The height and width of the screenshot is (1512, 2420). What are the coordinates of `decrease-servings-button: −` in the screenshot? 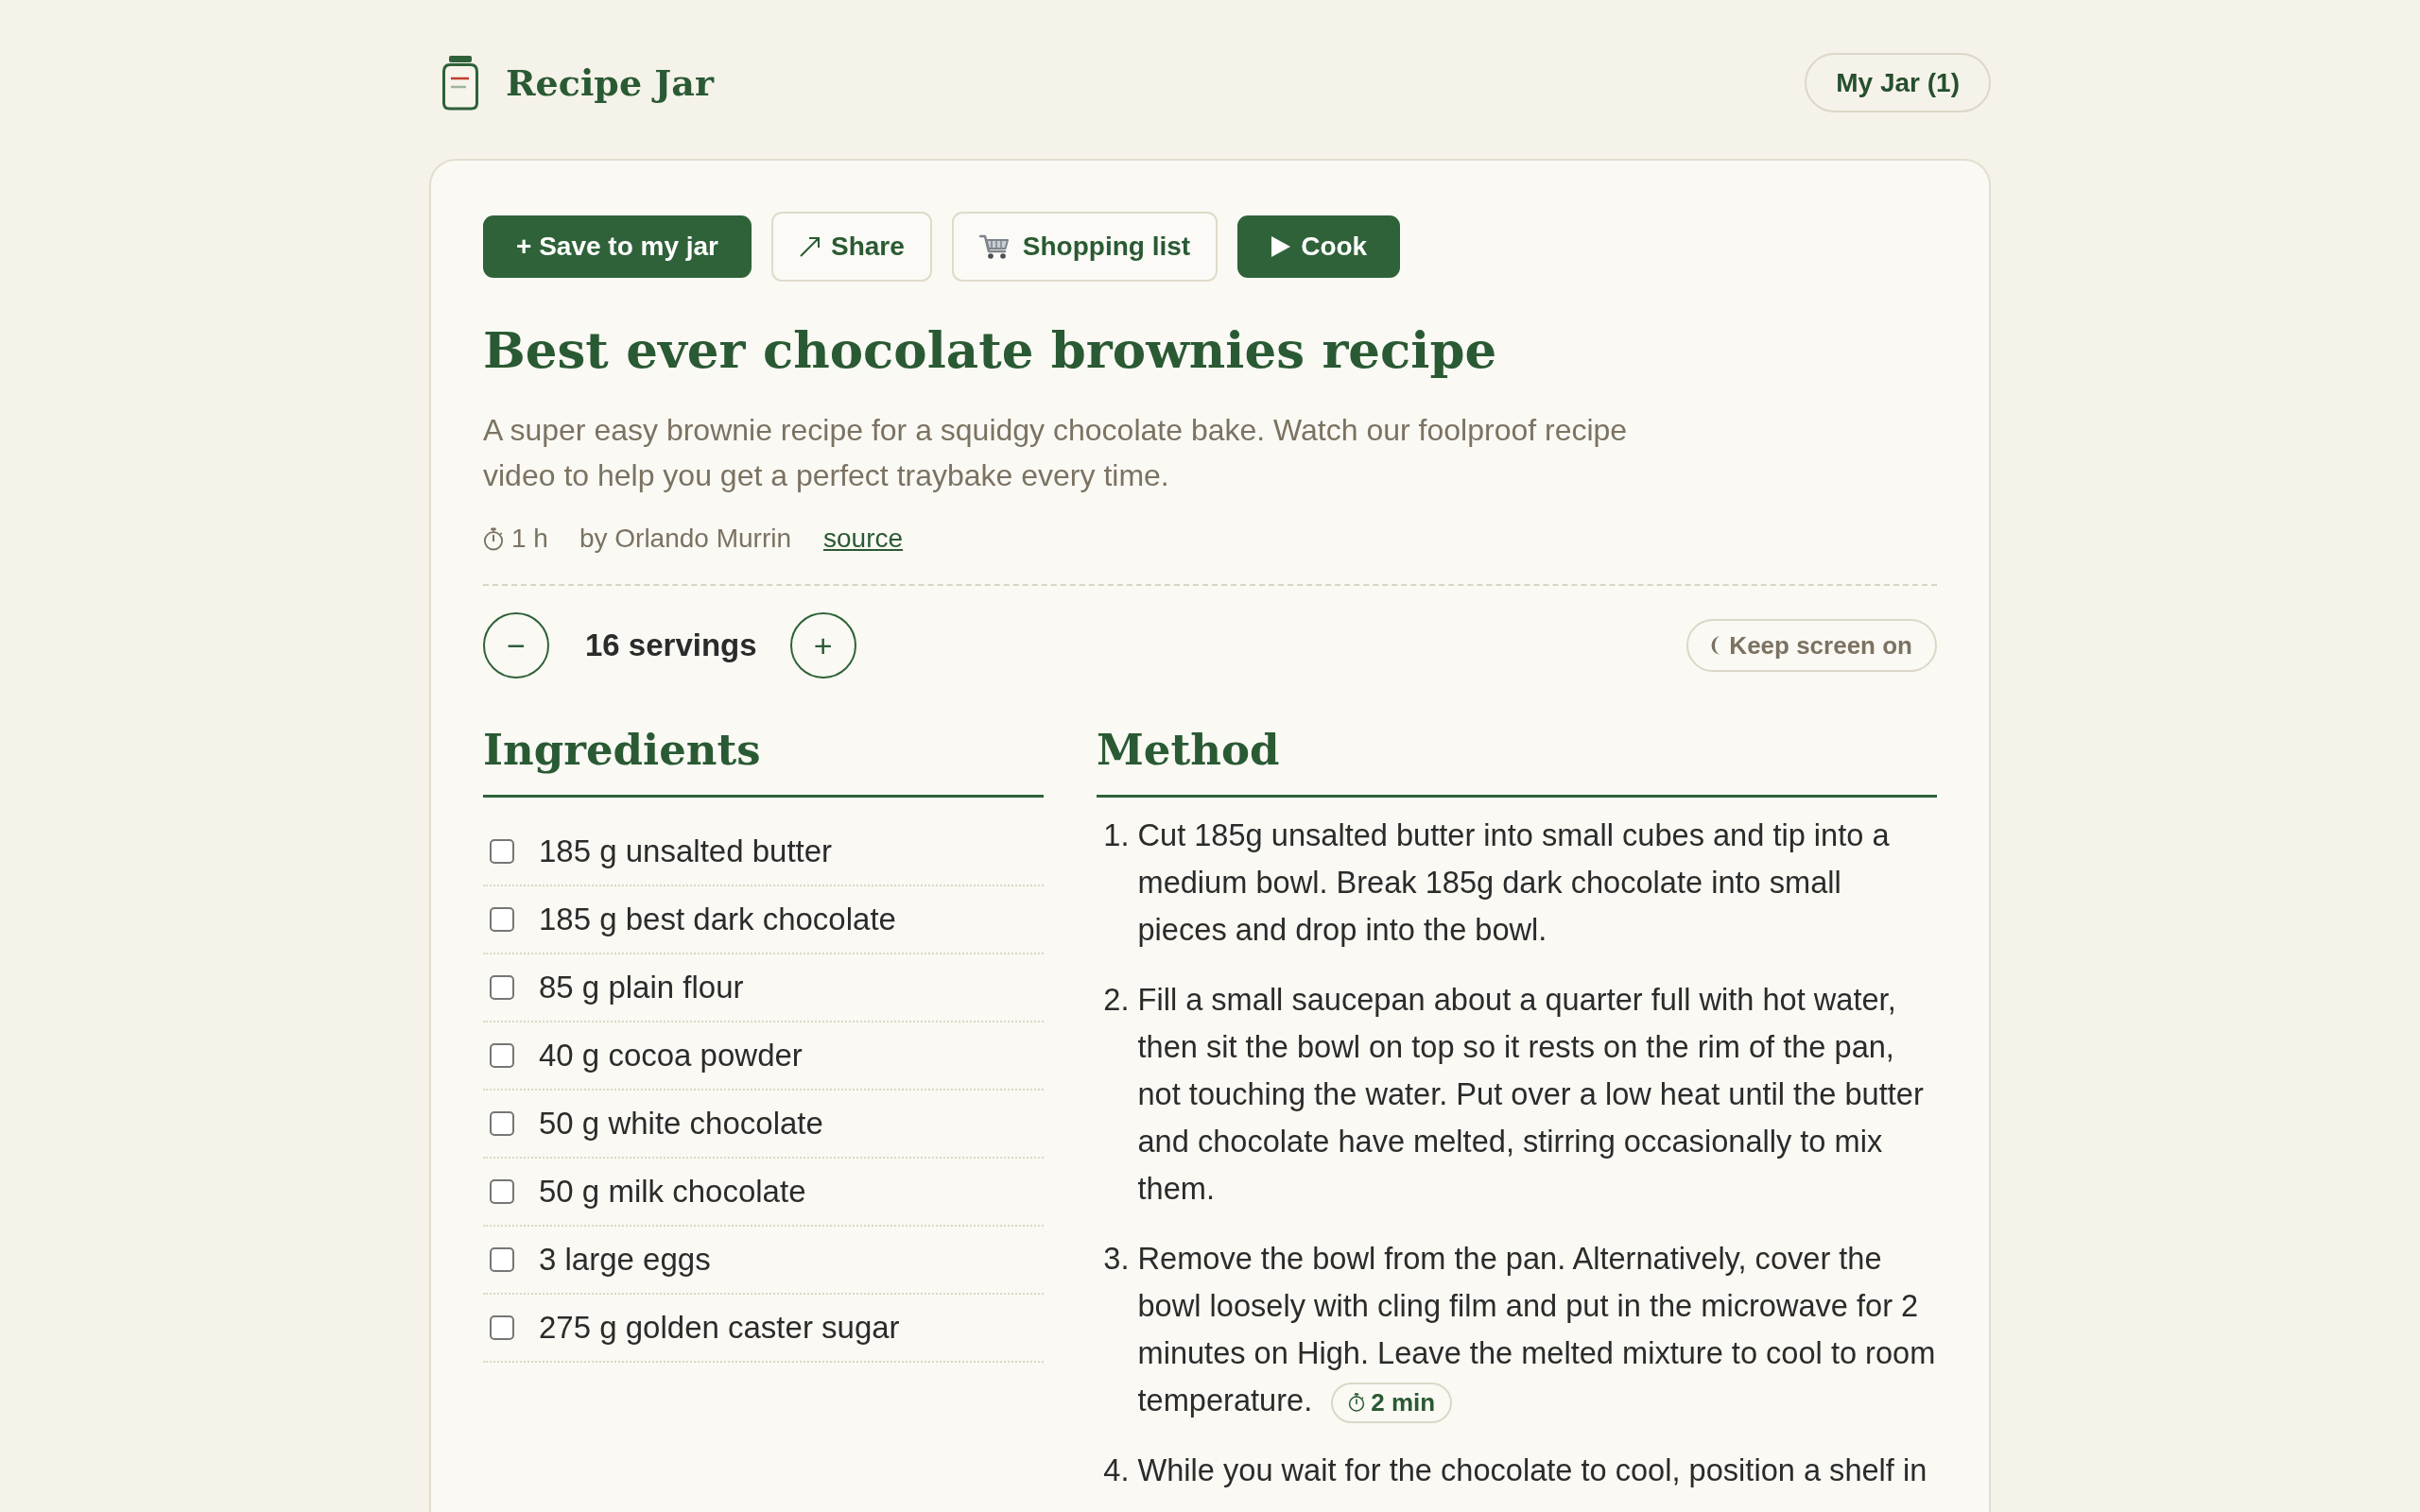 It's located at (516, 645).